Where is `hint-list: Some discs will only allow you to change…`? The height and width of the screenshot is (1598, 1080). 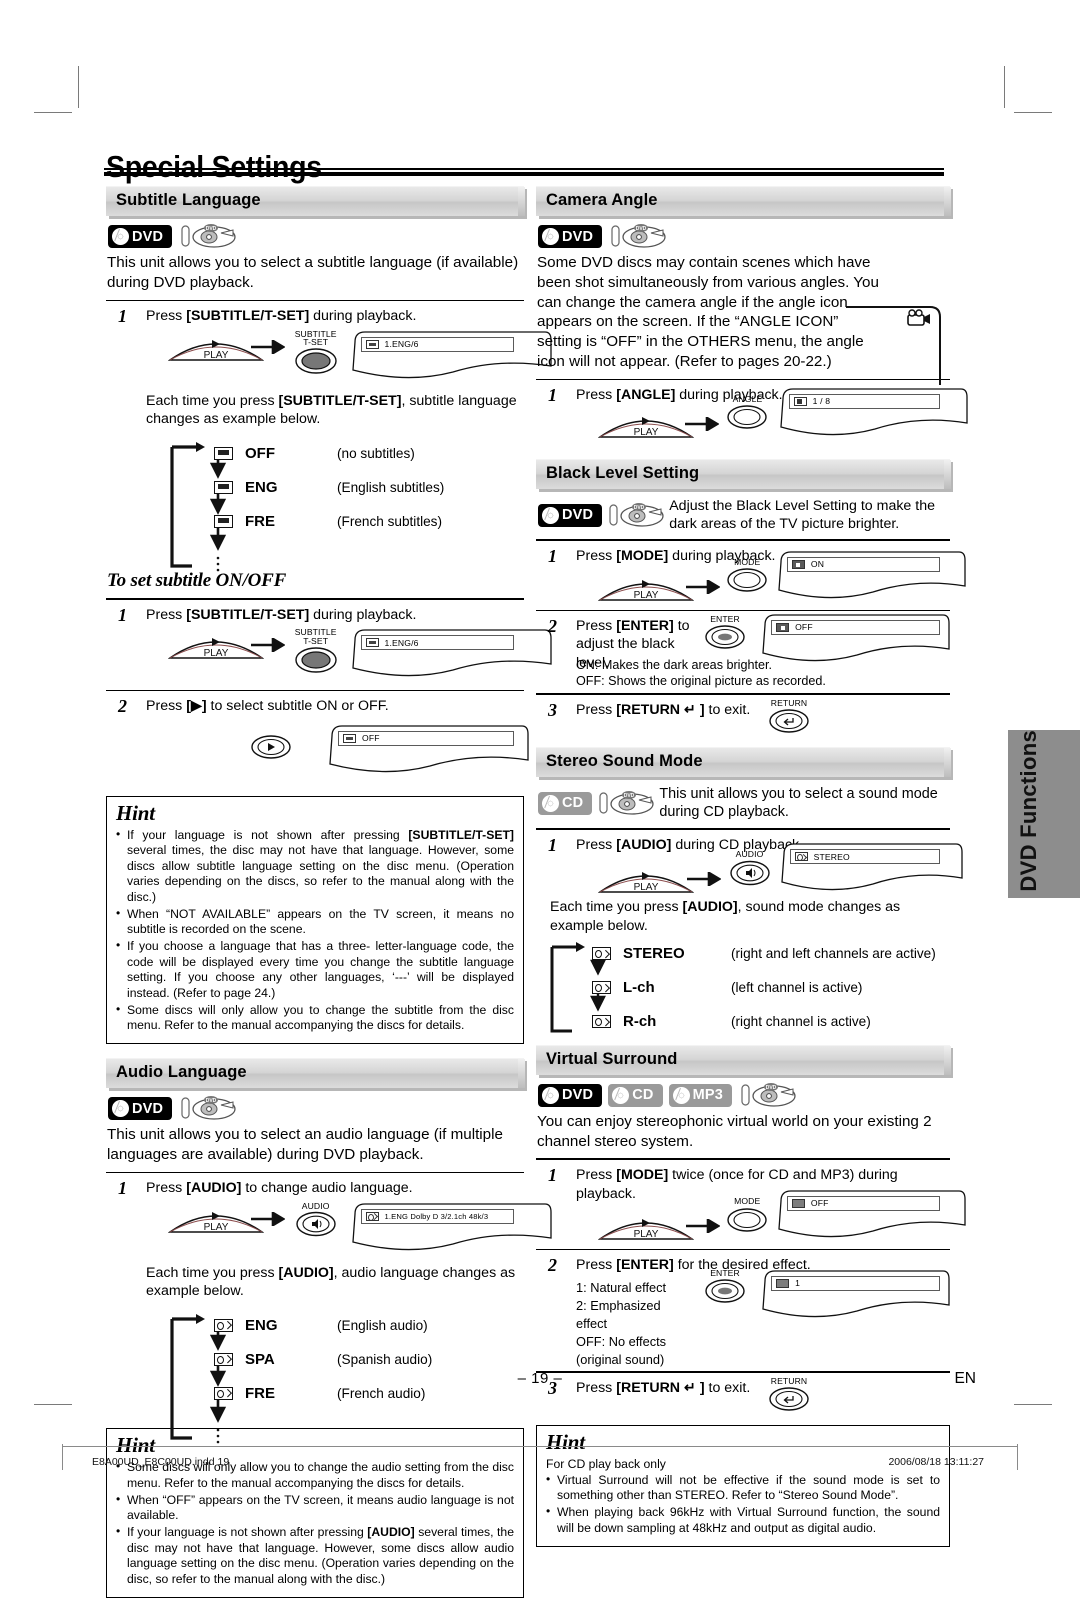
hint-list: Some discs will only allow you to change… is located at coordinates (315, 1523).